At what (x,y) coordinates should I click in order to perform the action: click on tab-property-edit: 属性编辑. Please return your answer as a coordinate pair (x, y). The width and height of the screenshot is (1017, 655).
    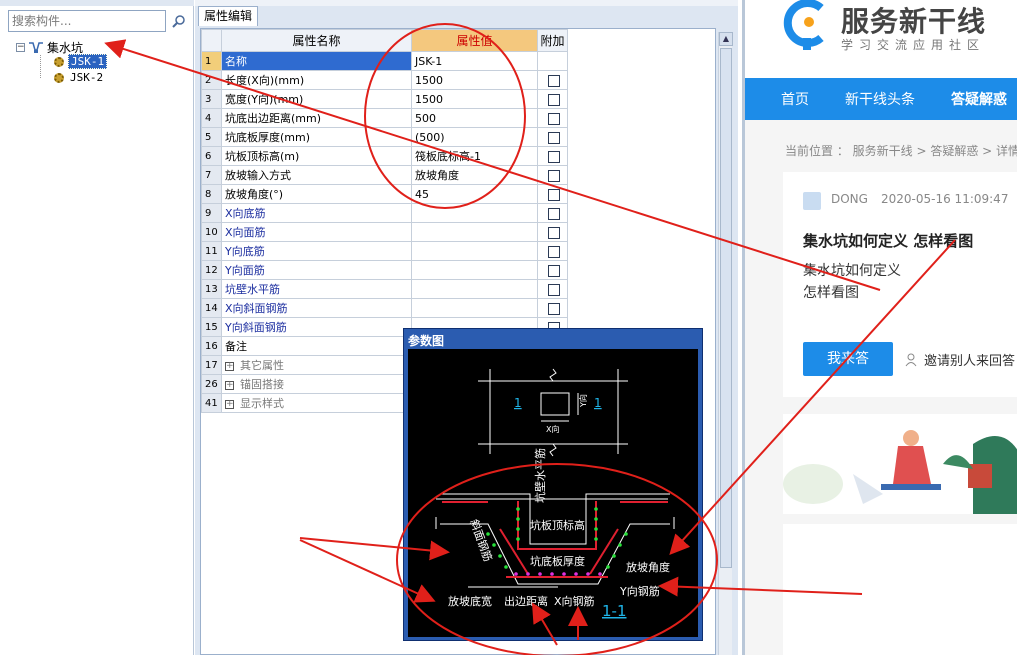
    Looking at the image, I should click on (228, 16).